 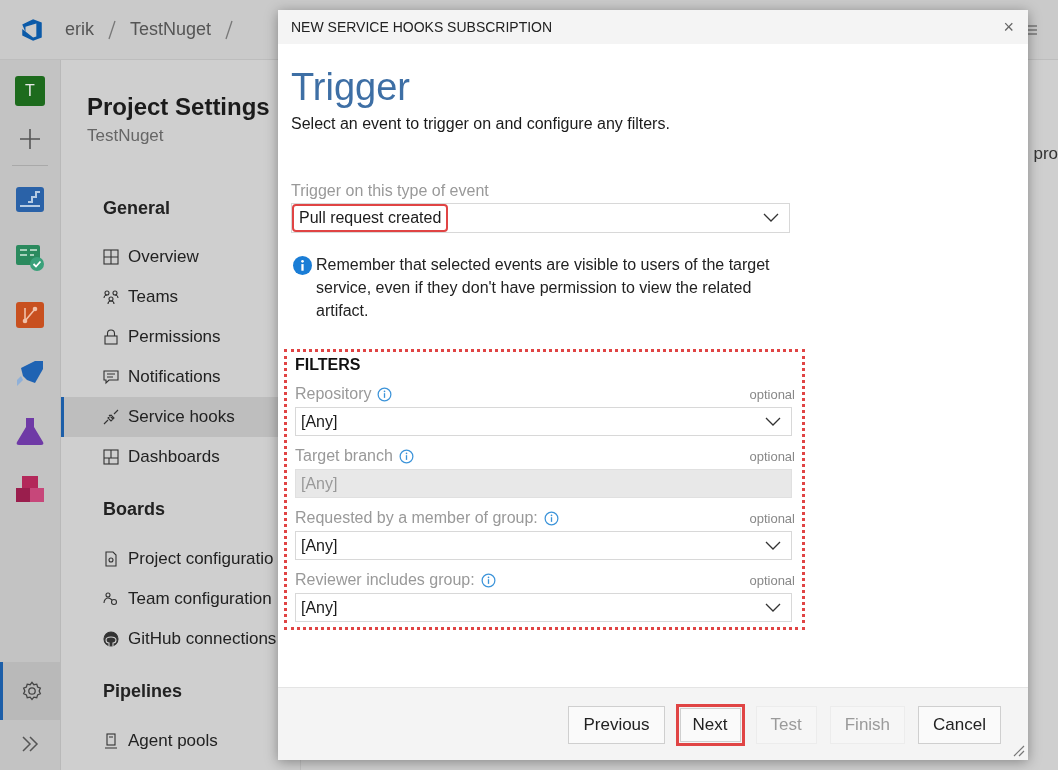 What do you see at coordinates (125, 136) in the screenshot?
I see `project-name: TestNuget` at bounding box center [125, 136].